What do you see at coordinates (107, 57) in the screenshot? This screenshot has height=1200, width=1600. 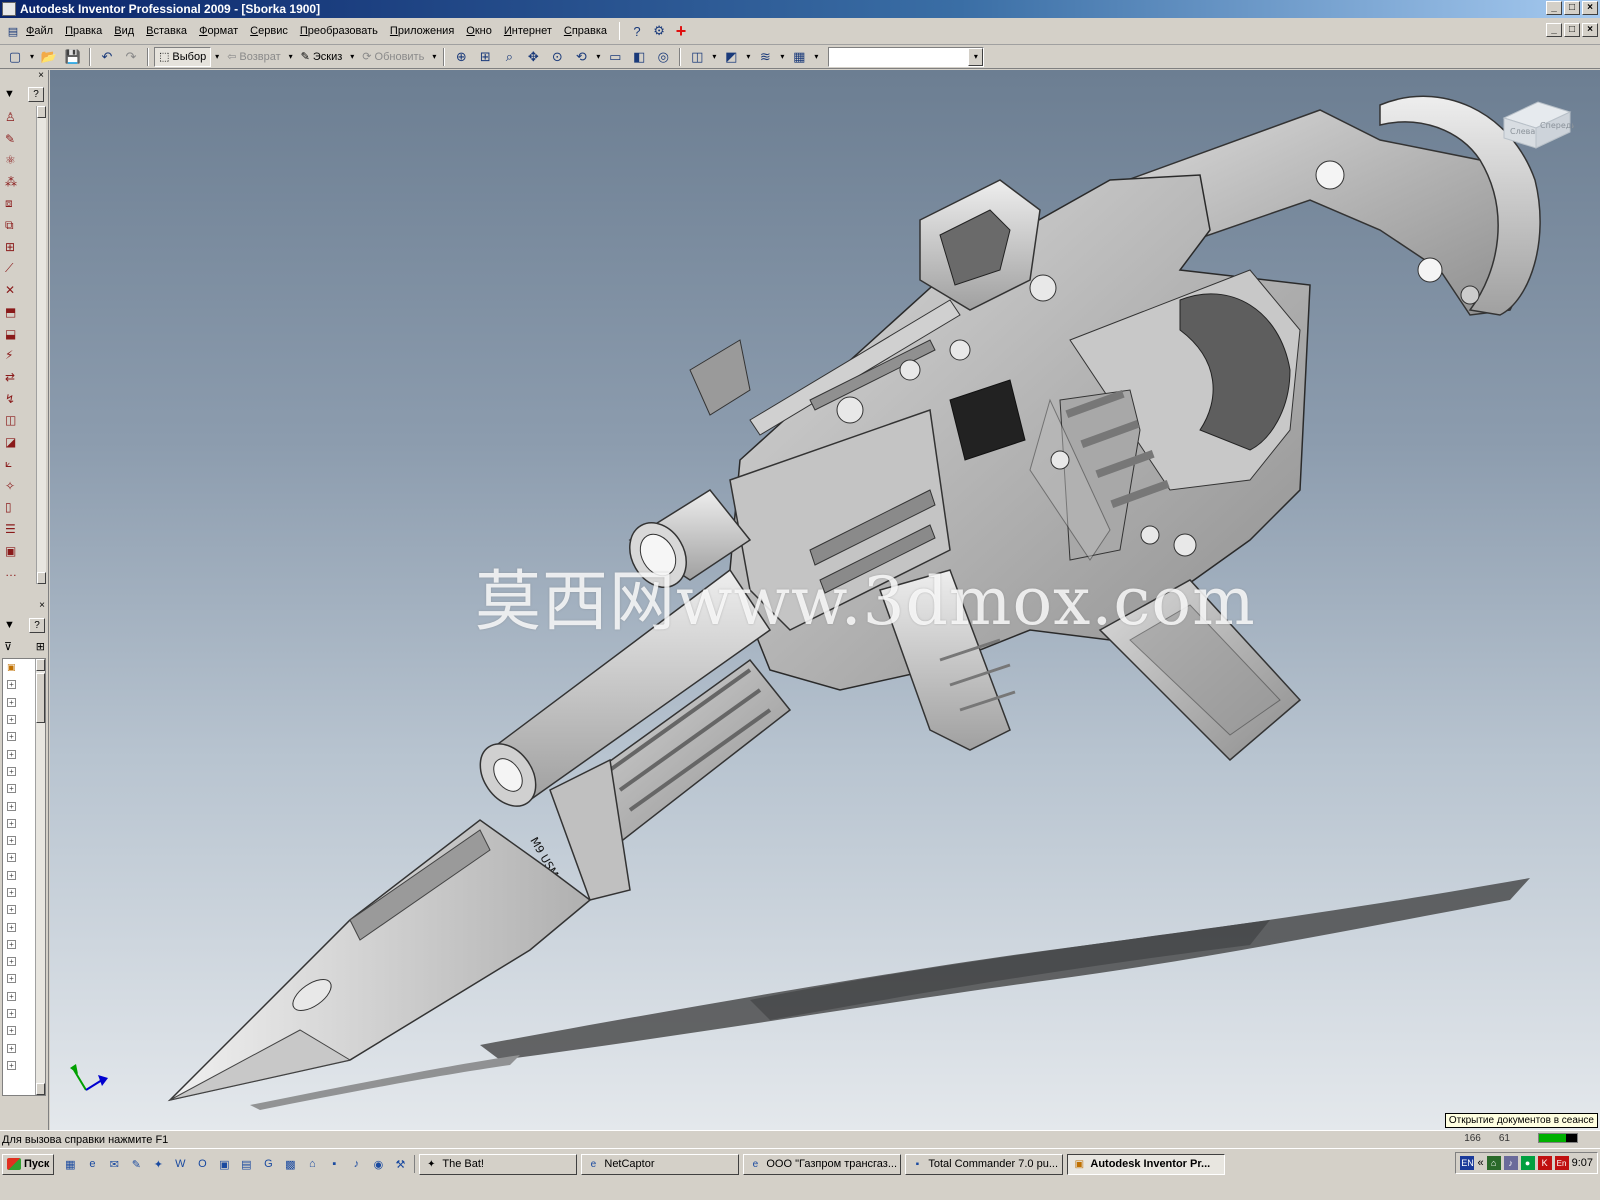 I see `undo-icon: ↶` at bounding box center [107, 57].